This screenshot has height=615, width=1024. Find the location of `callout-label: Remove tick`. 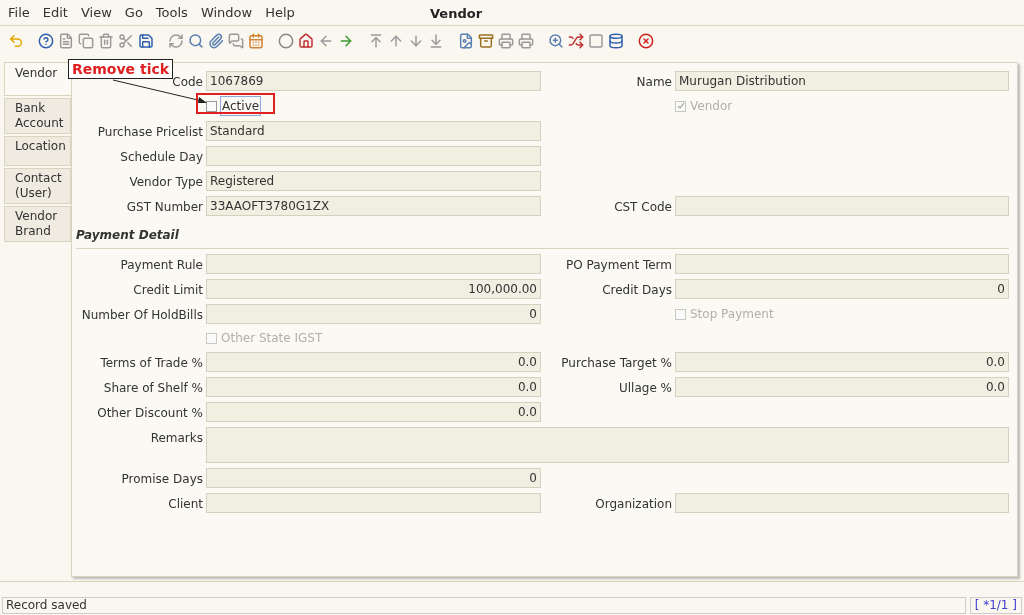

callout-label: Remove tick is located at coordinates (121, 69).